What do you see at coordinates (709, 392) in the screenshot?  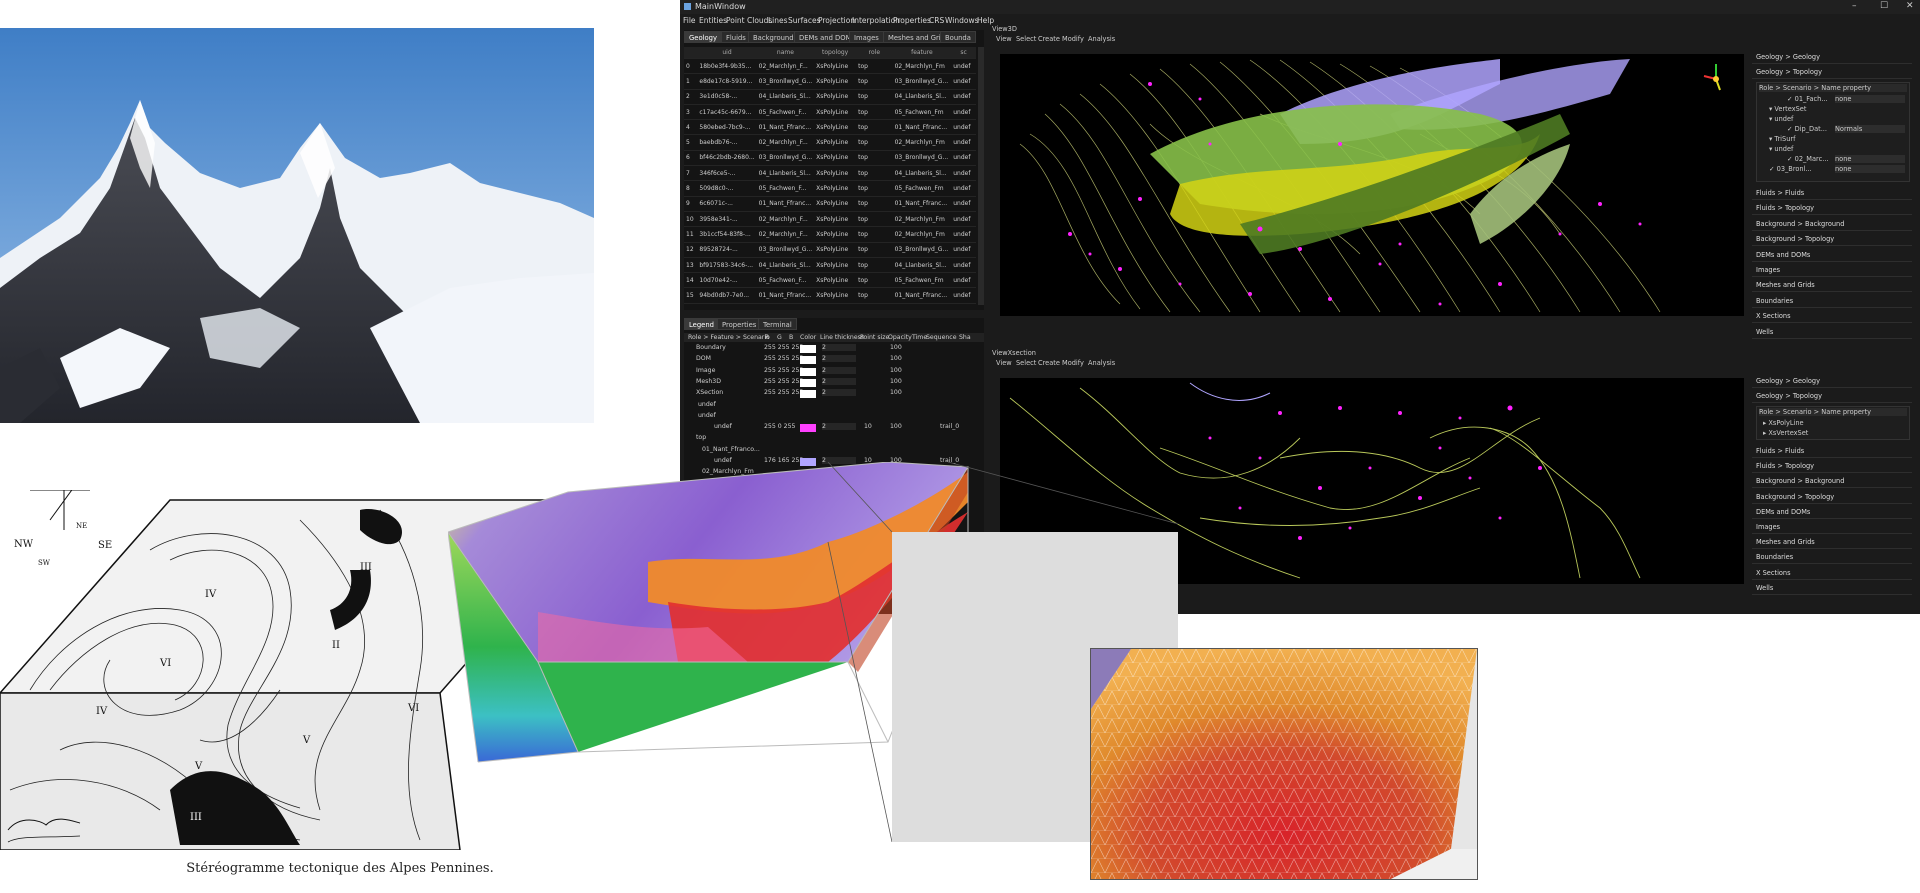 I see `legend-item-label: XSection` at bounding box center [709, 392].